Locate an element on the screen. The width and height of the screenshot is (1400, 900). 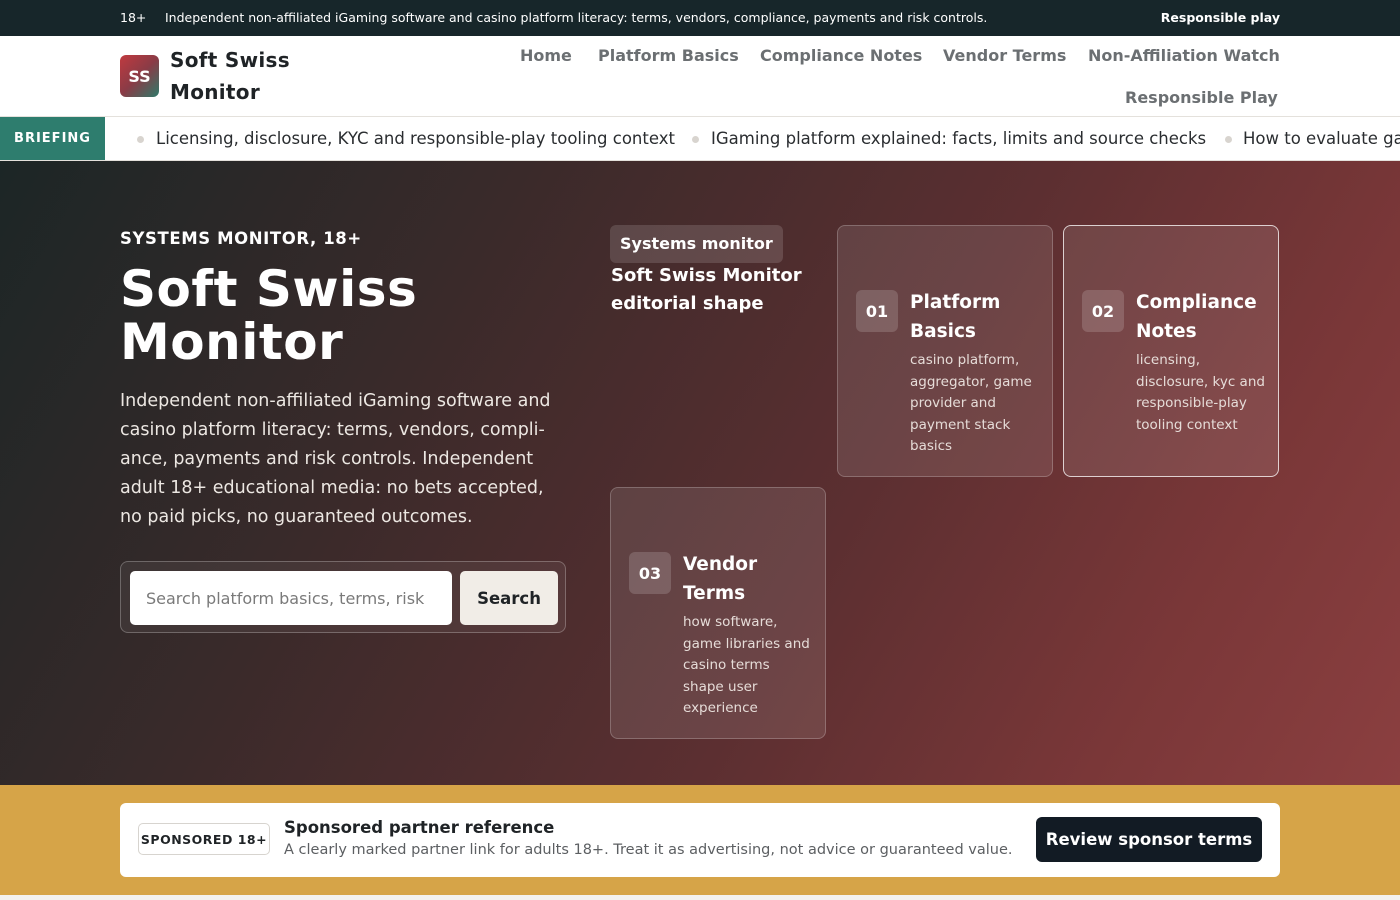
card-title: Platform Basics is located at coordinates (955, 317).